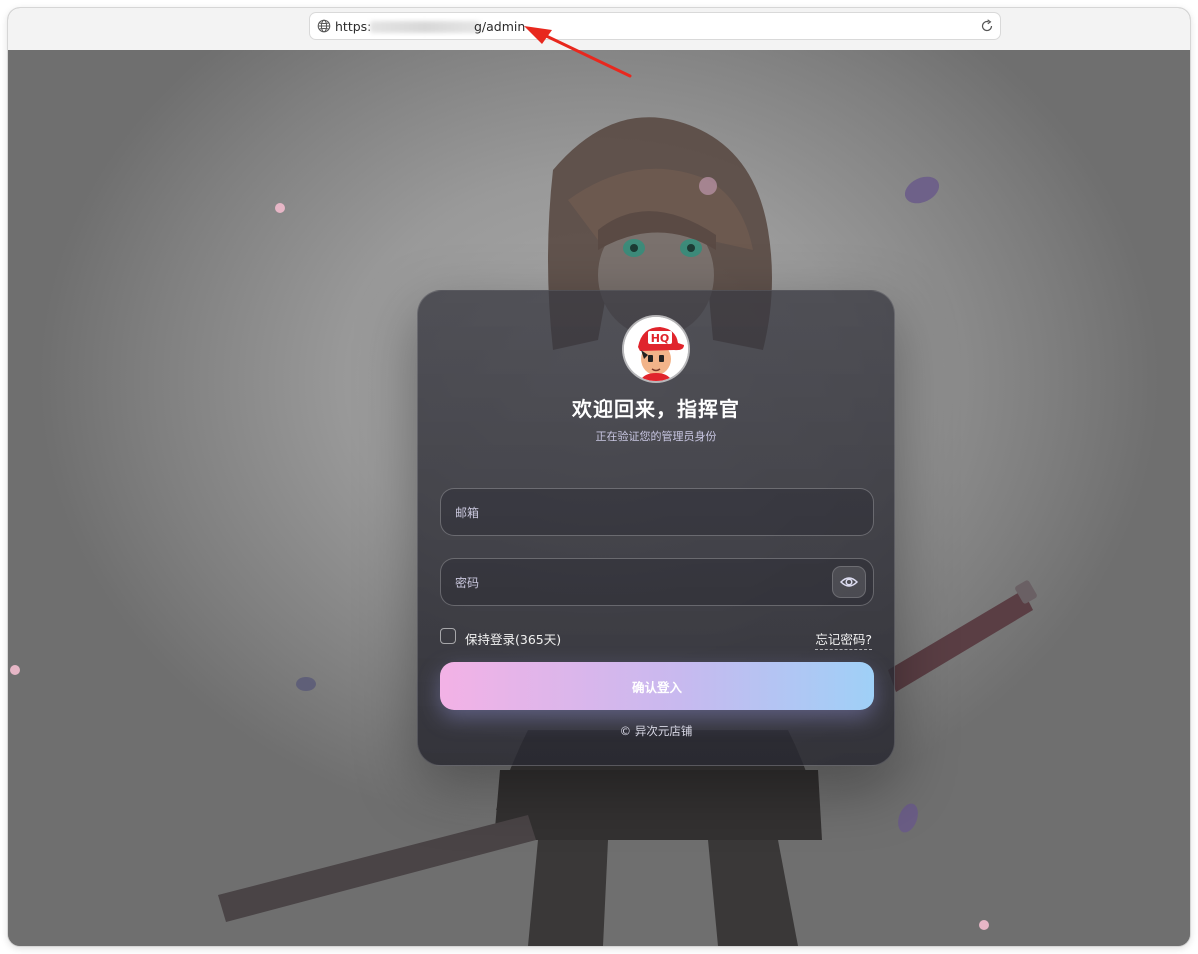 This screenshot has width=1198, height=954. I want to click on email-field-container, so click(657, 512).